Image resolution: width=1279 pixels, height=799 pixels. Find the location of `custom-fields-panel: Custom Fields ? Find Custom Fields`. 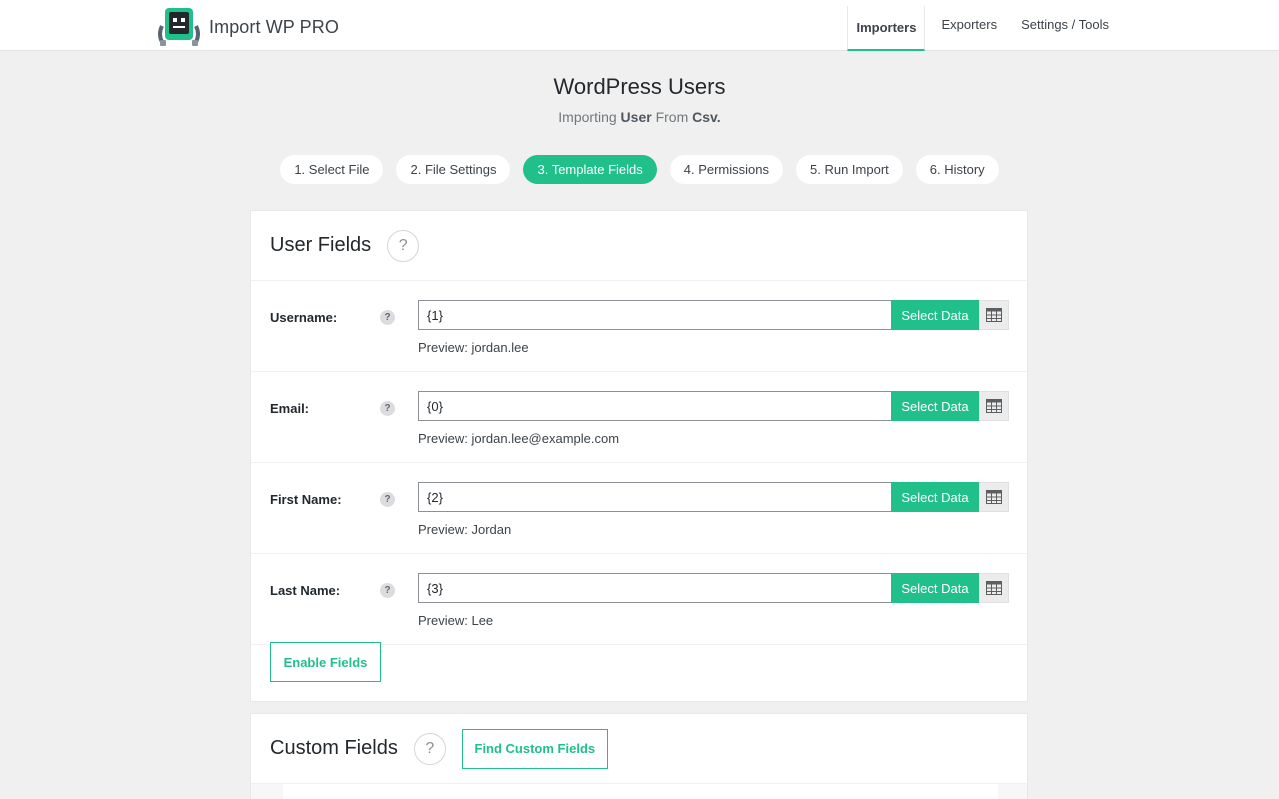

custom-fields-panel: Custom Fields ? Find Custom Fields is located at coordinates (639, 756).